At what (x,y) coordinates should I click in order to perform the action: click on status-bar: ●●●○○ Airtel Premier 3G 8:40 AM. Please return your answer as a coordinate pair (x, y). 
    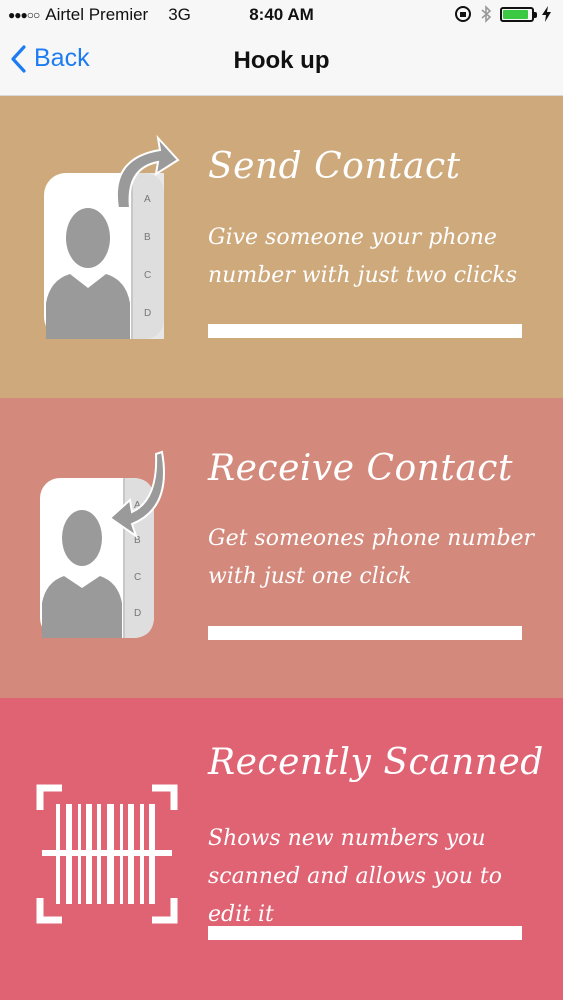
    Looking at the image, I should click on (281, 16).